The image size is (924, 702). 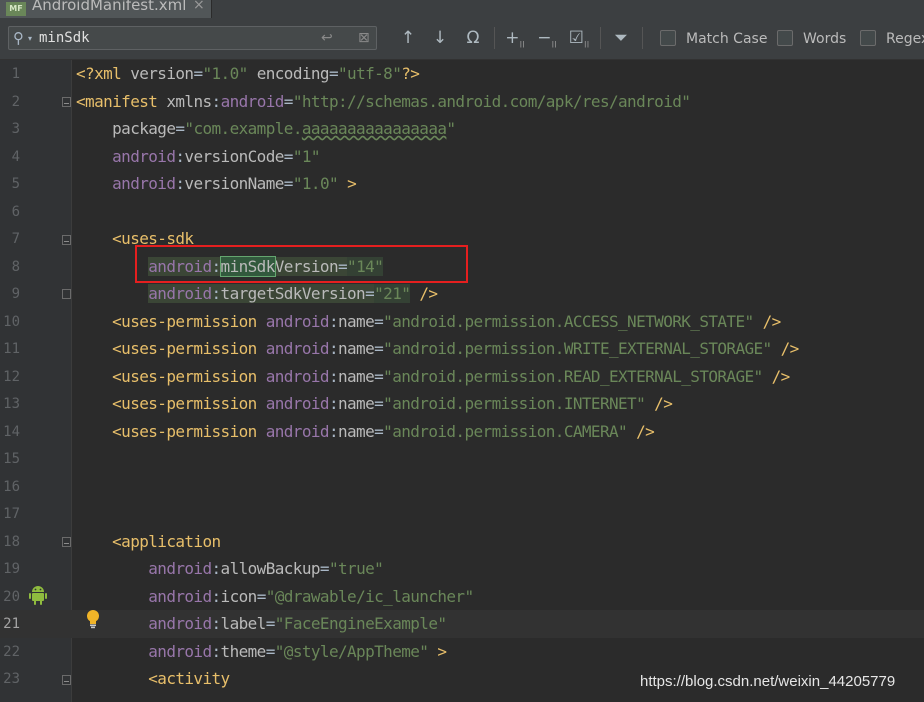 I want to click on manifest-file-icon: MF, so click(x=16, y=9).